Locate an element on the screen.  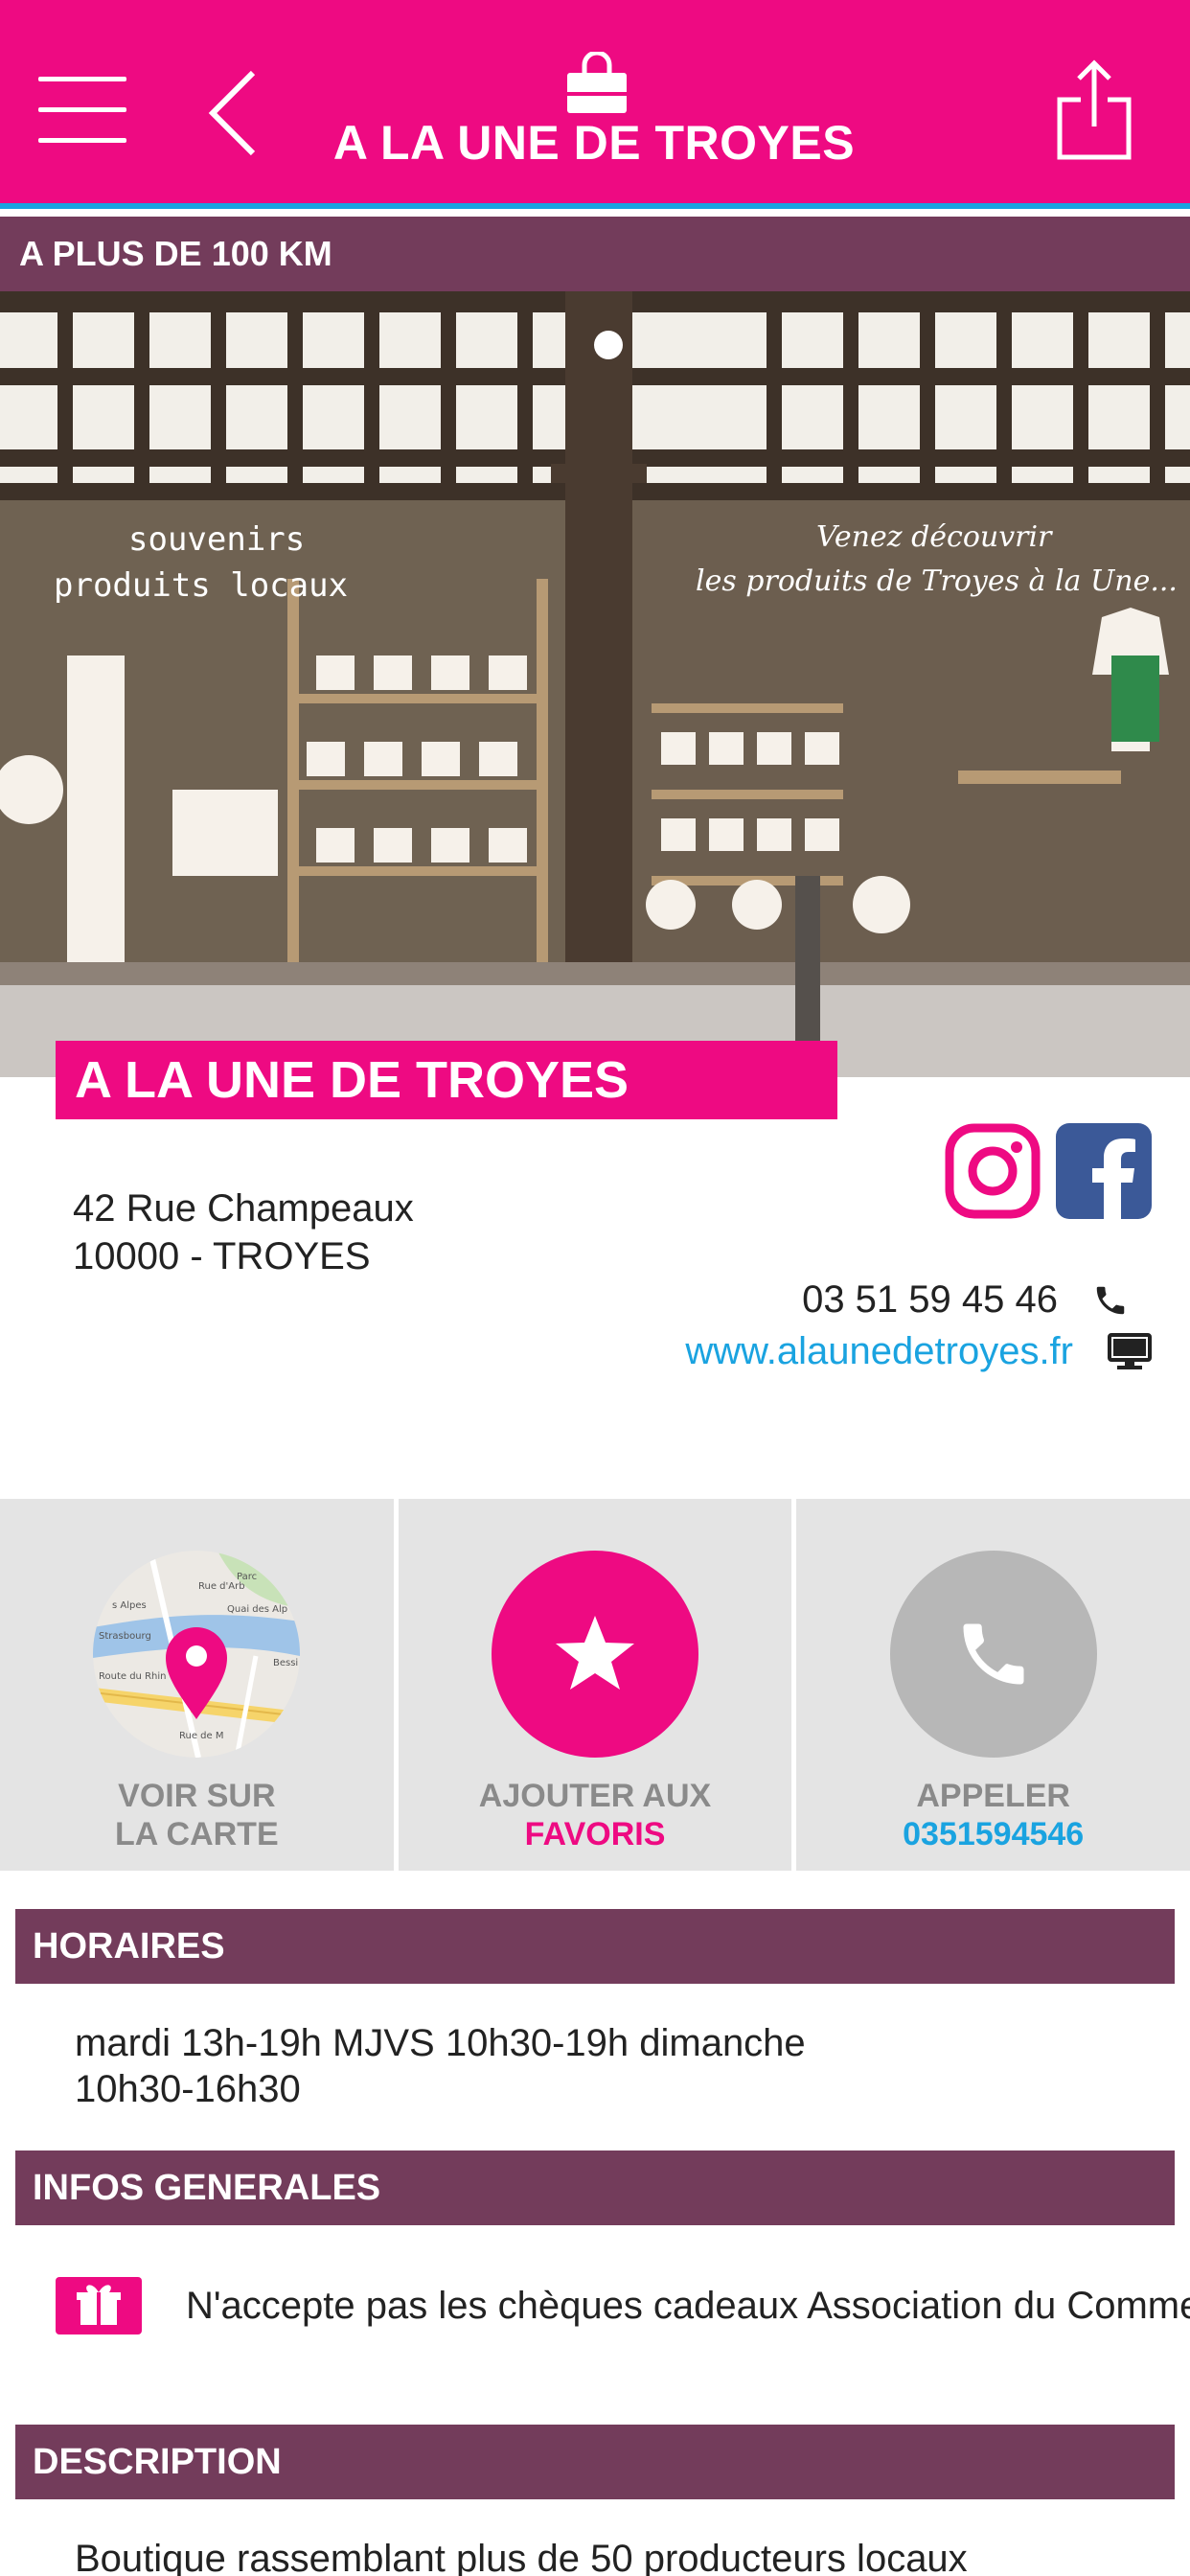
header-divider is located at coordinates (595, 206).